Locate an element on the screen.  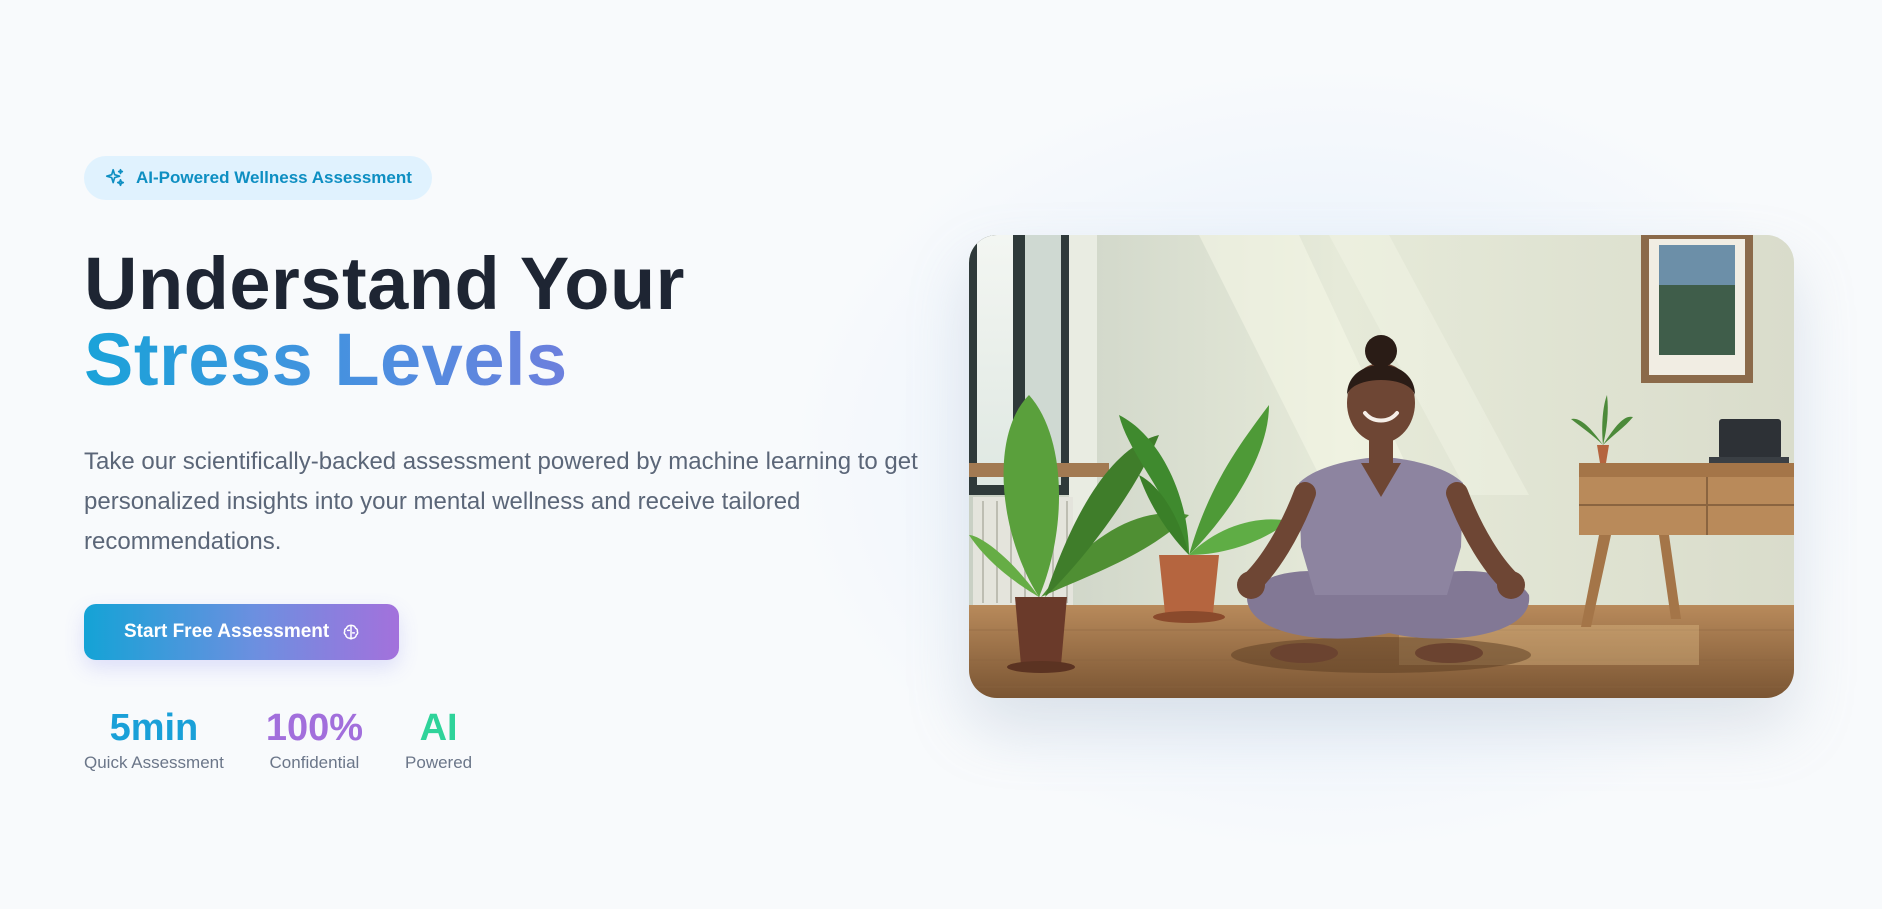
stat-duration: 5min Quick Assessment is located at coordinates (154, 740).